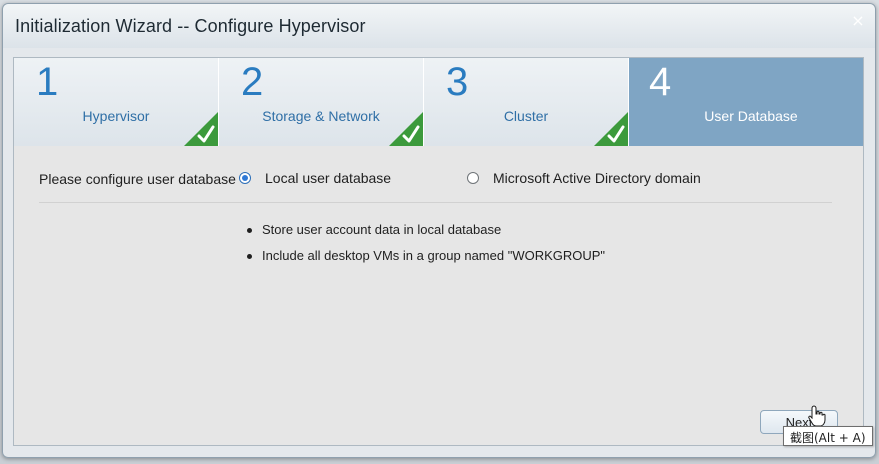 This screenshot has width=879, height=464. What do you see at coordinates (137, 179) in the screenshot?
I see `user-database-prompt: Please configure user database` at bounding box center [137, 179].